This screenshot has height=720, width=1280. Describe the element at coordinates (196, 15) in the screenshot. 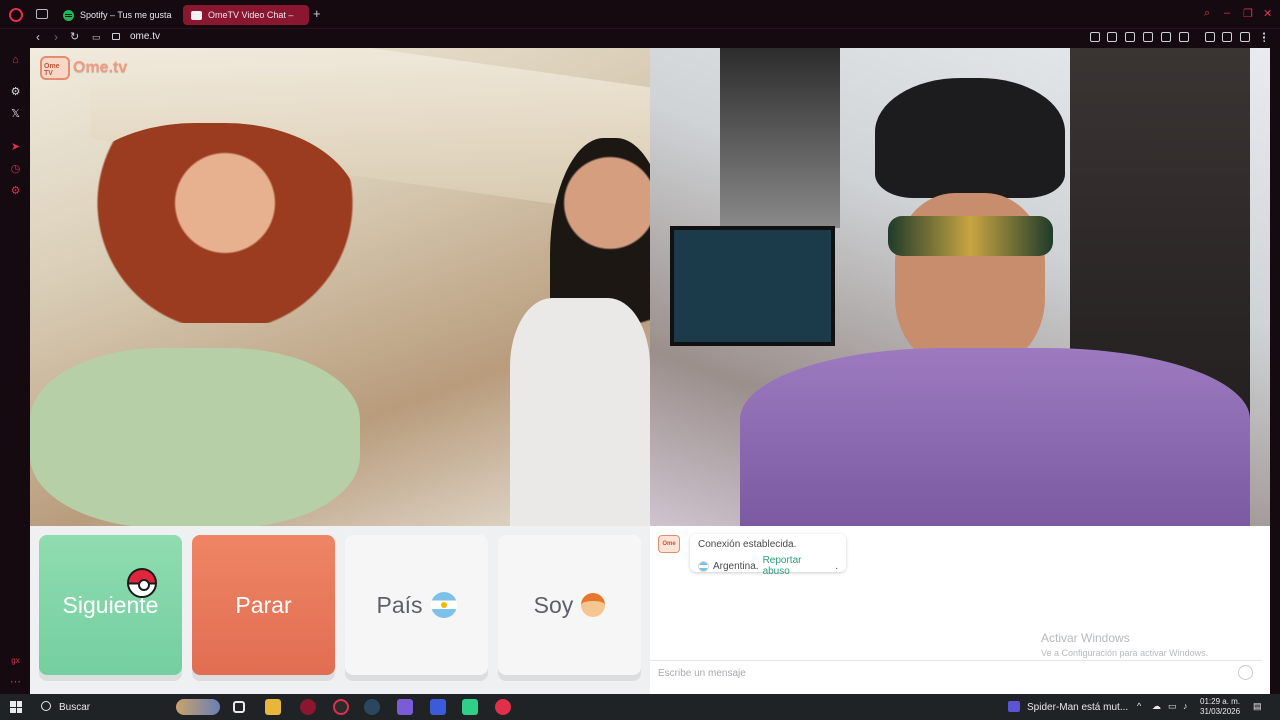

I see `ometv-favicon-icon` at that location.